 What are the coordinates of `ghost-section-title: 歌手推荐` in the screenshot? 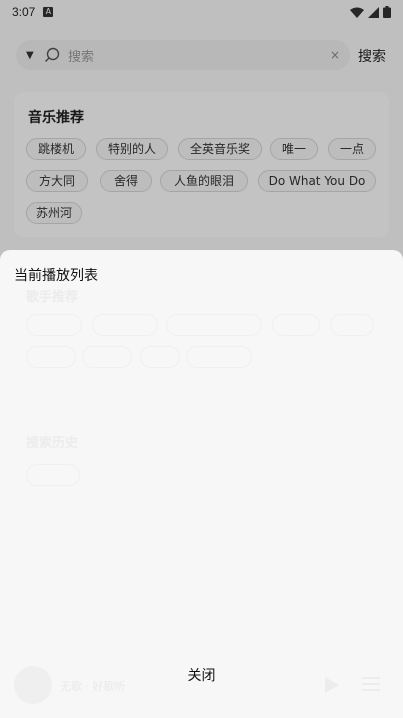 It's located at (52, 297).